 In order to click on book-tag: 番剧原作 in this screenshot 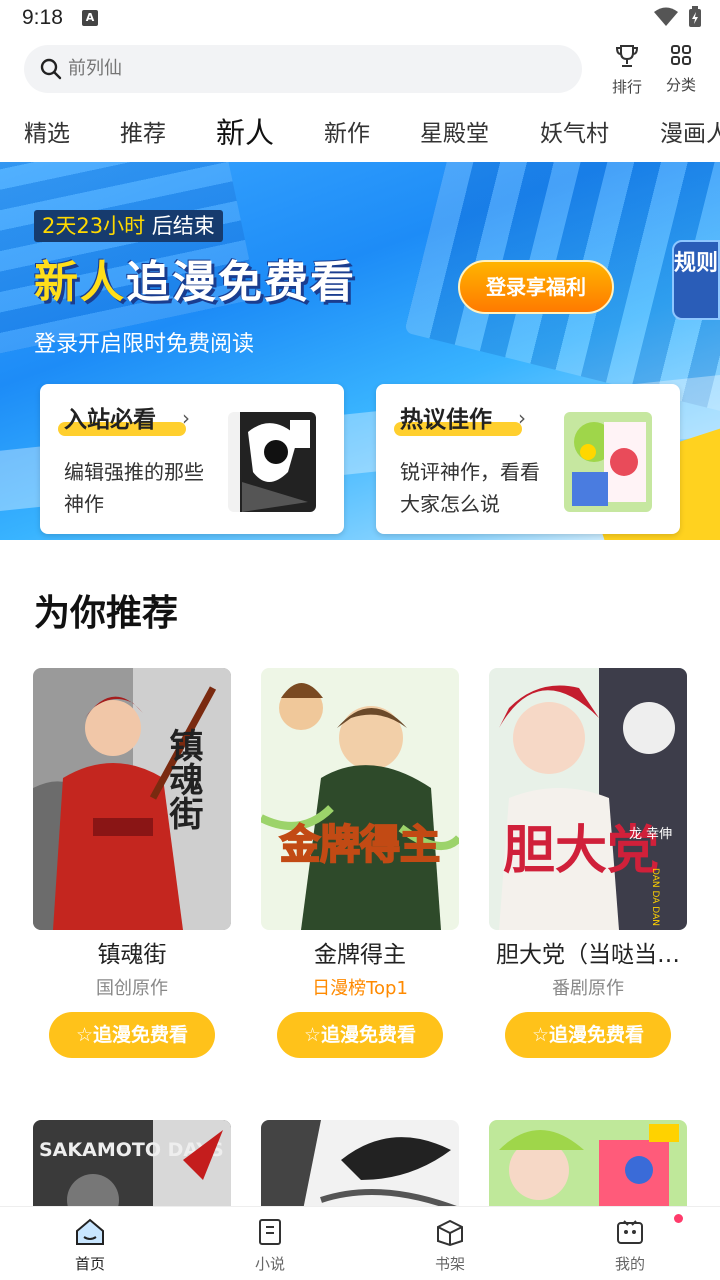, I will do `click(588, 988)`.